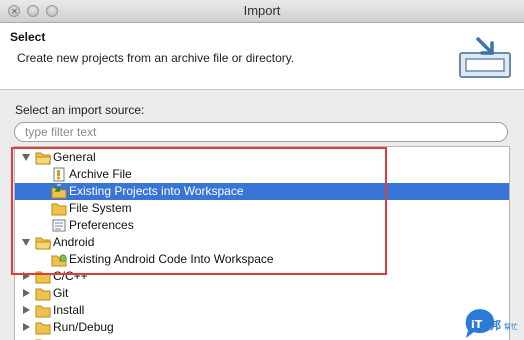 This screenshot has height=340, width=524. Describe the element at coordinates (80, 110) in the screenshot. I see `import-source-label: Select an import source:` at that location.